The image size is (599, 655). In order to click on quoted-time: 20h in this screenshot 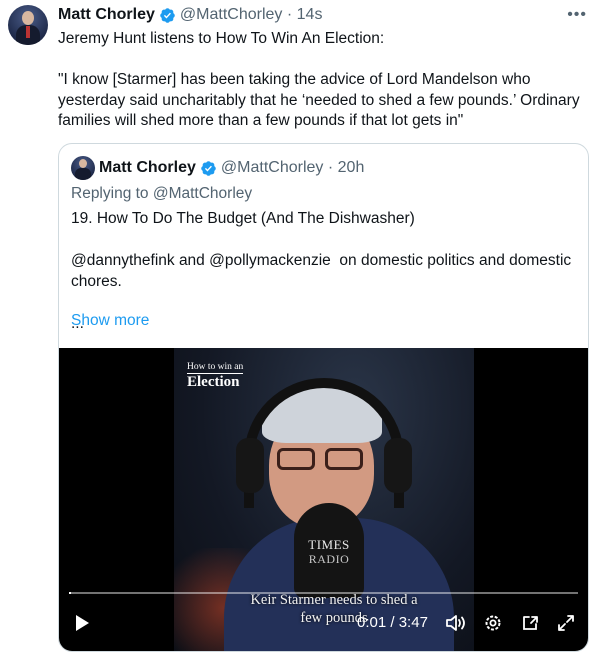, I will do `click(351, 167)`.